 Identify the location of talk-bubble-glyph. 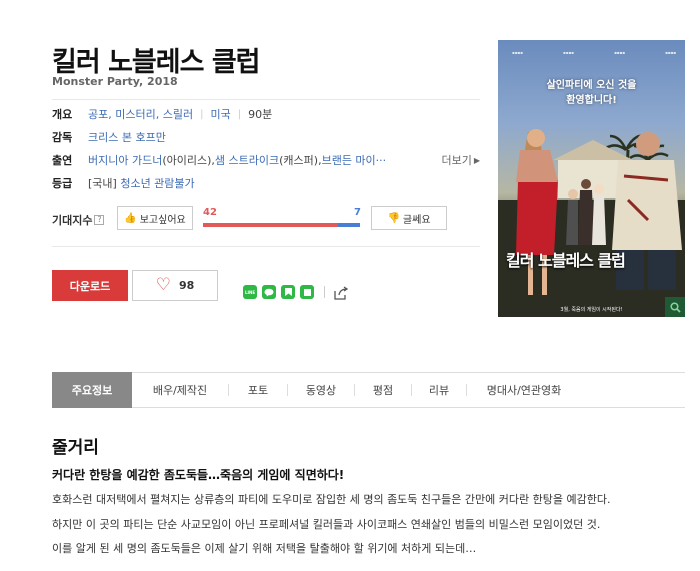
(269, 292).